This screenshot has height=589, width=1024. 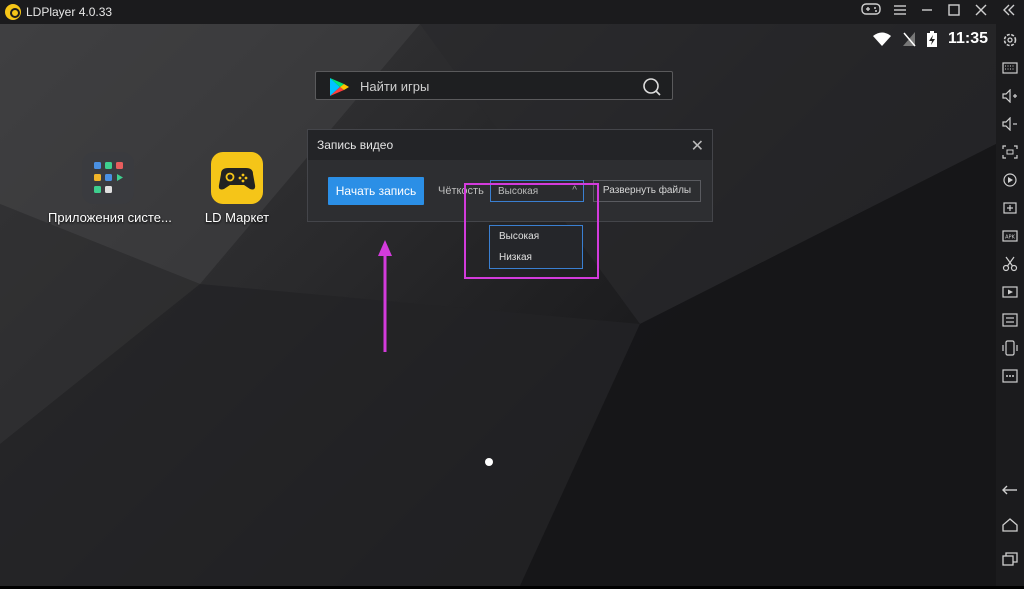 I want to click on ld-market-icon, so click(x=237, y=178).